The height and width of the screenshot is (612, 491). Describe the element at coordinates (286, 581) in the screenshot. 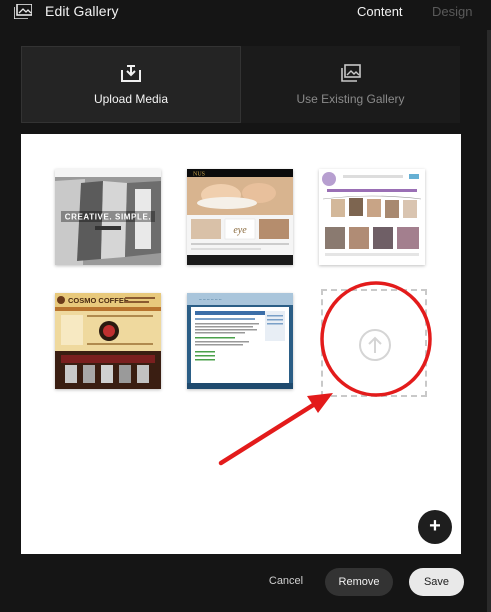

I see `cancel-button: Cancel` at that location.